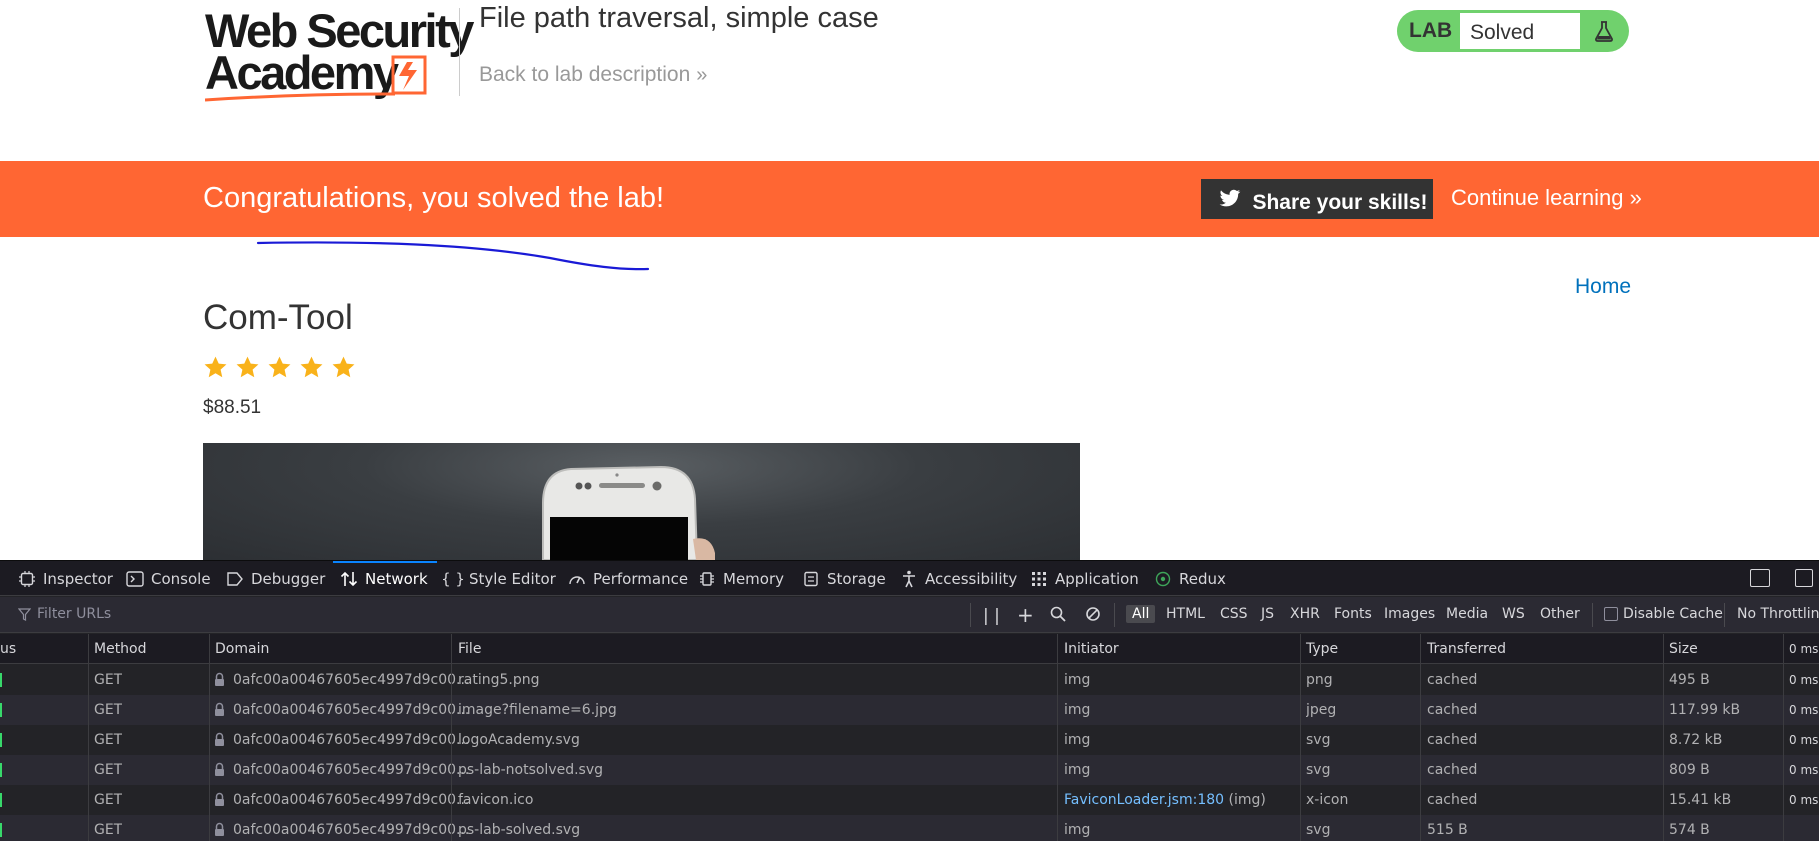 The width and height of the screenshot is (1819, 841). Describe the element at coordinates (1318, 770) in the screenshot. I see `cell-type: svg` at that location.